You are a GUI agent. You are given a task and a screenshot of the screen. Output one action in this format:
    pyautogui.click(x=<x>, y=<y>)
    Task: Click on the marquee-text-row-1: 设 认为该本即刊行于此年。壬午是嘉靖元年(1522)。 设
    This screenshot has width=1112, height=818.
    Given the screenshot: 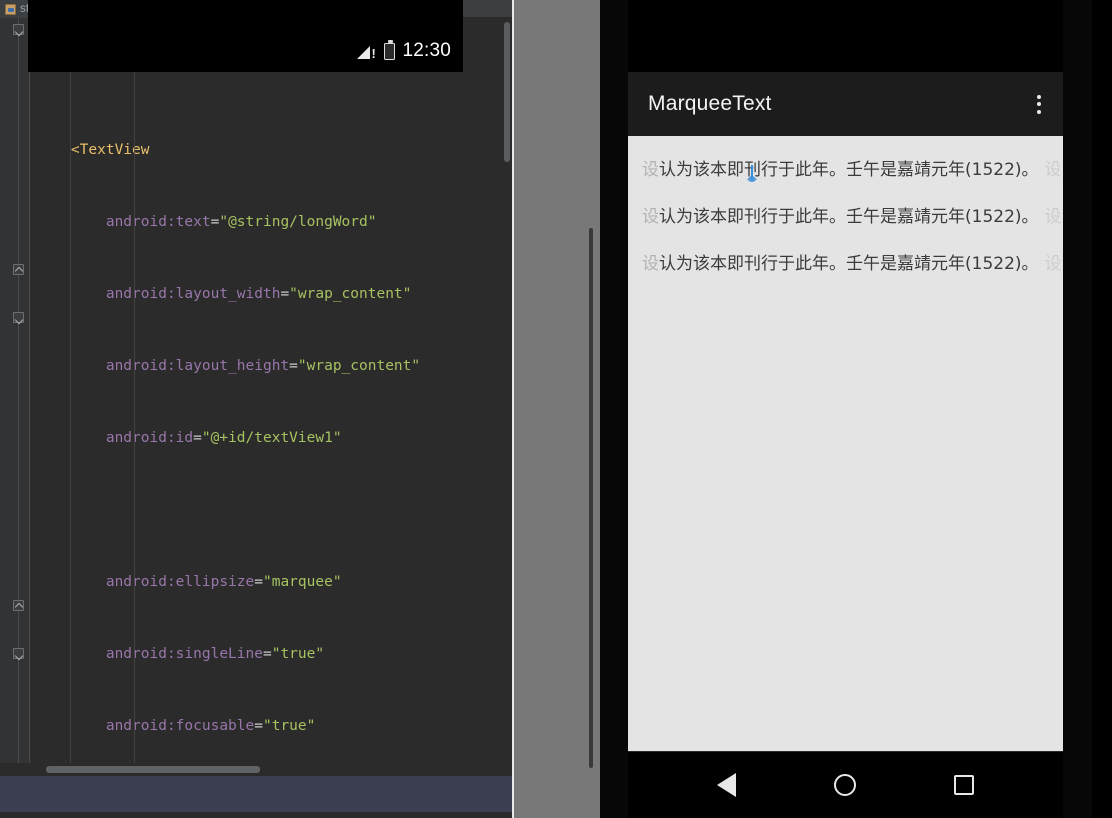 What is the action you would take?
    pyautogui.click(x=845, y=167)
    